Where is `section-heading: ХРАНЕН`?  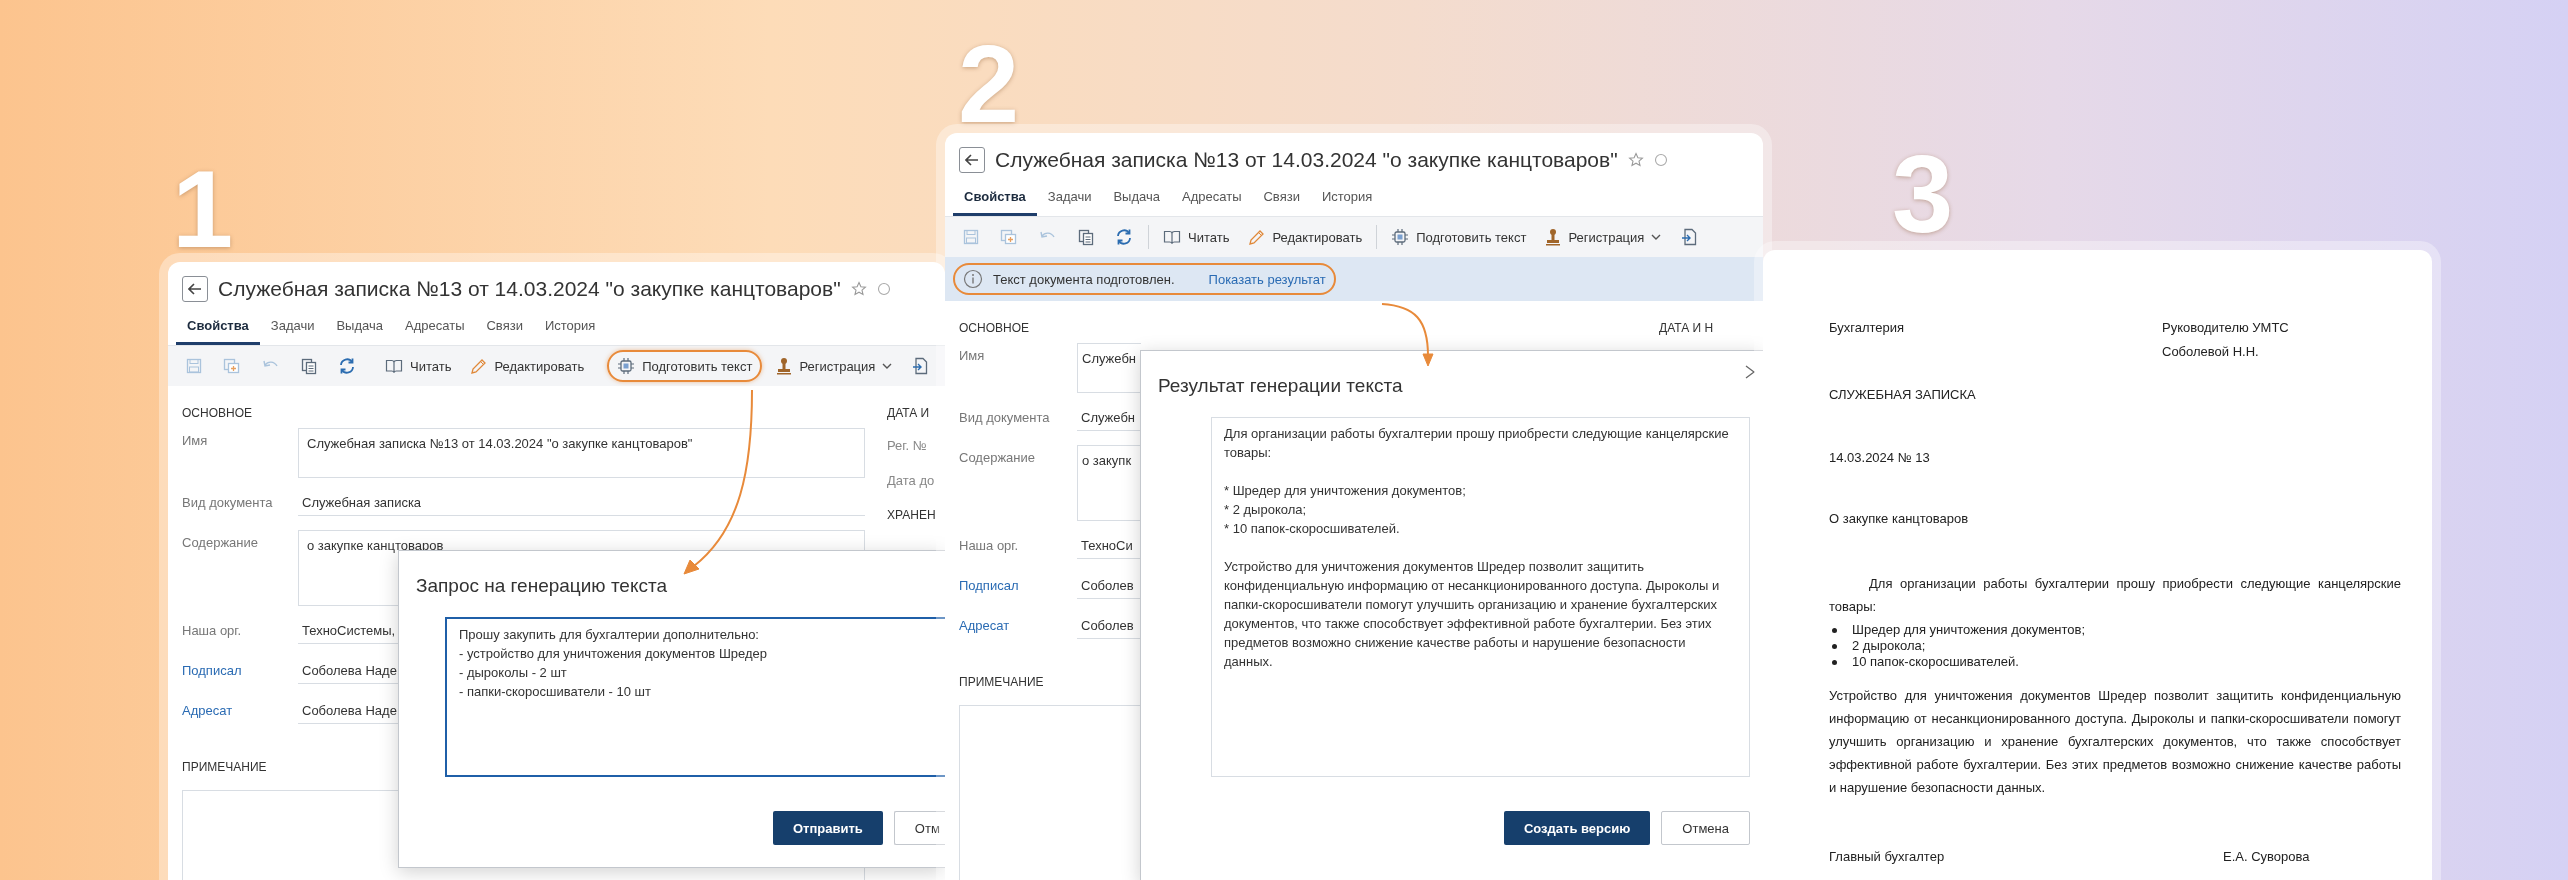 section-heading: ХРАНЕН is located at coordinates (911, 515).